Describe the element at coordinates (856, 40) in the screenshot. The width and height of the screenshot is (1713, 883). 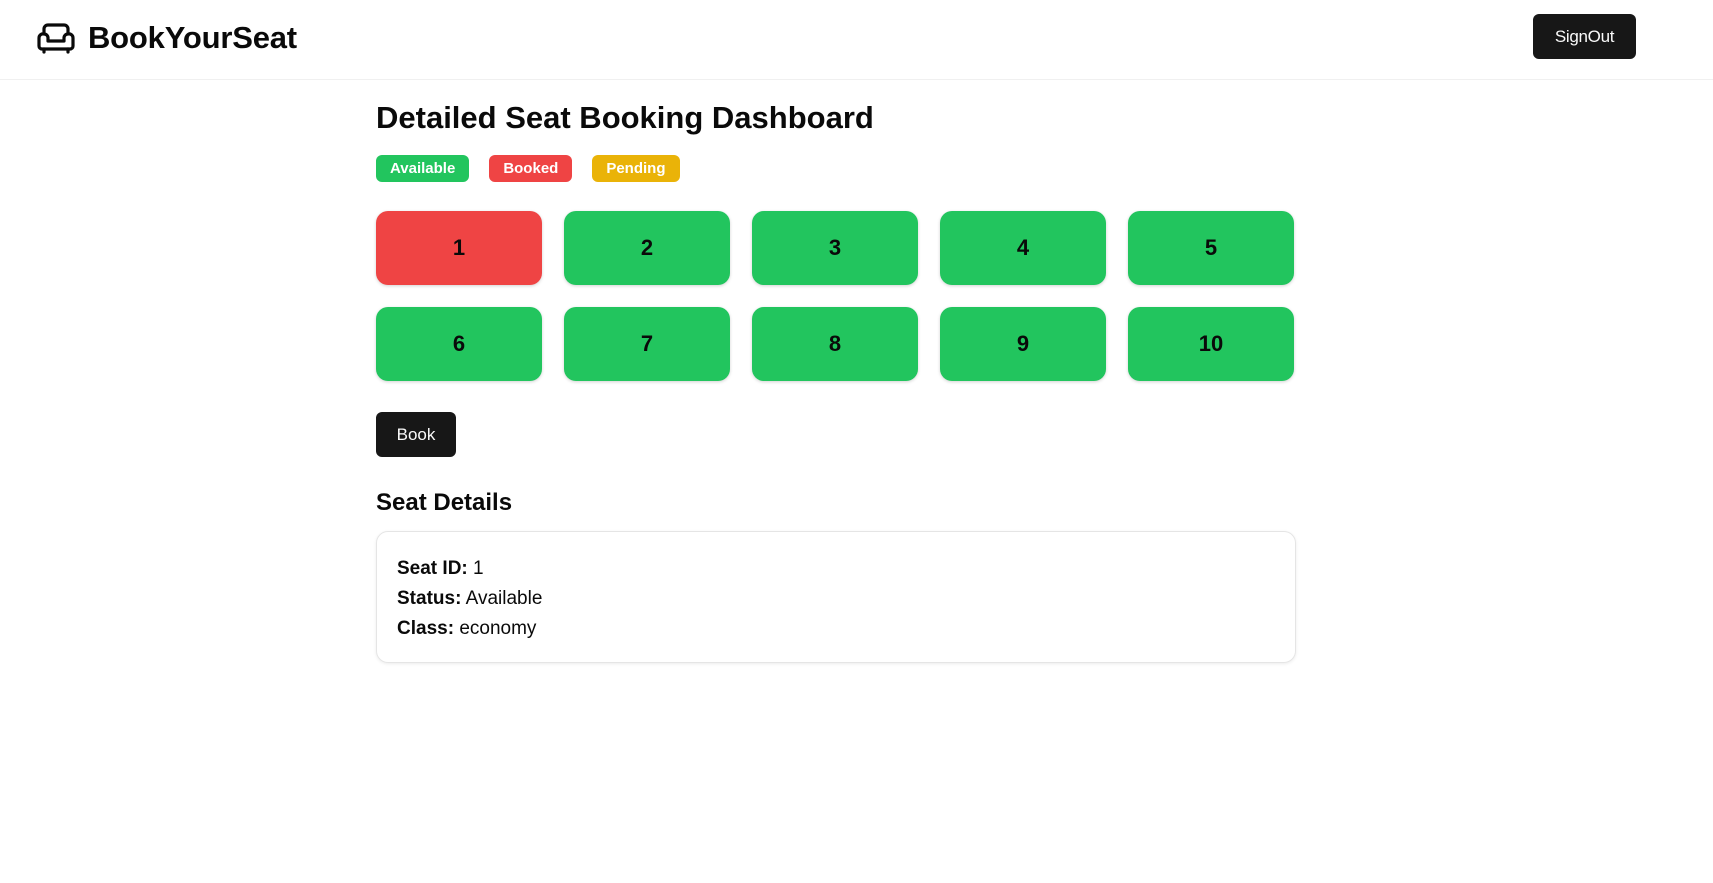
I see `navbar: BookYourSeat SignOut` at that location.